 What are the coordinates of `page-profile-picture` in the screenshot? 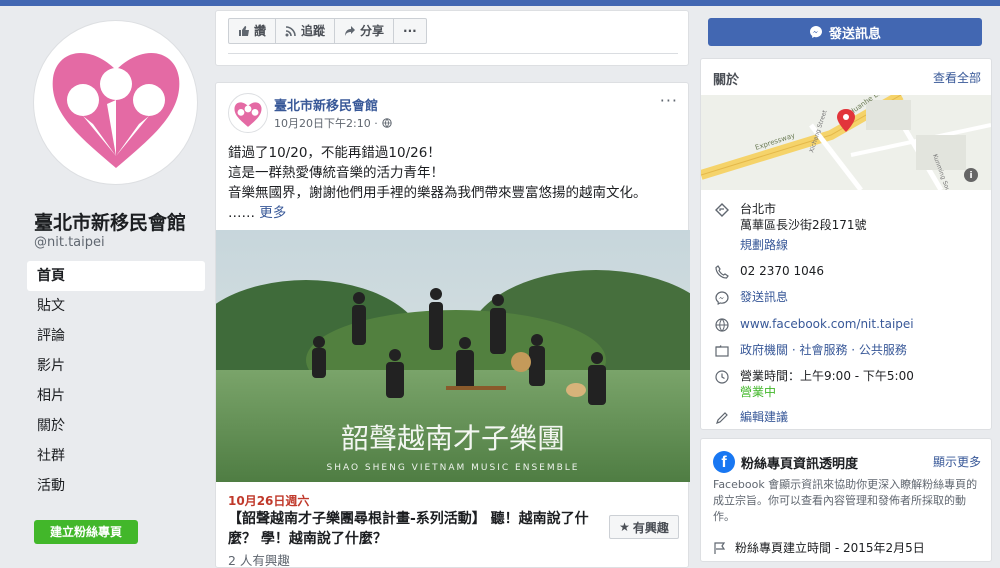 It's located at (115, 102).